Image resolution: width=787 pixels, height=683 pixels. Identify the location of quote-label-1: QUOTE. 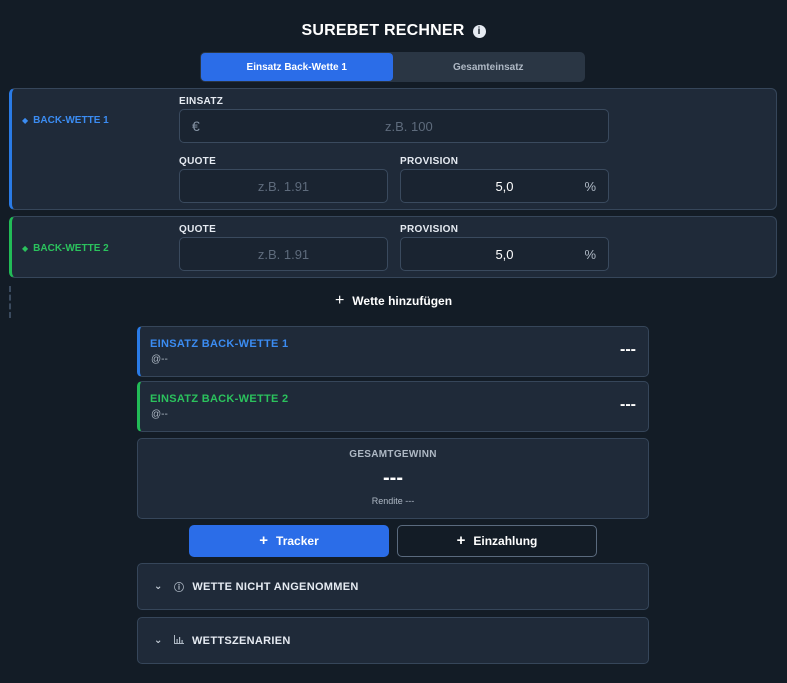
(198, 161).